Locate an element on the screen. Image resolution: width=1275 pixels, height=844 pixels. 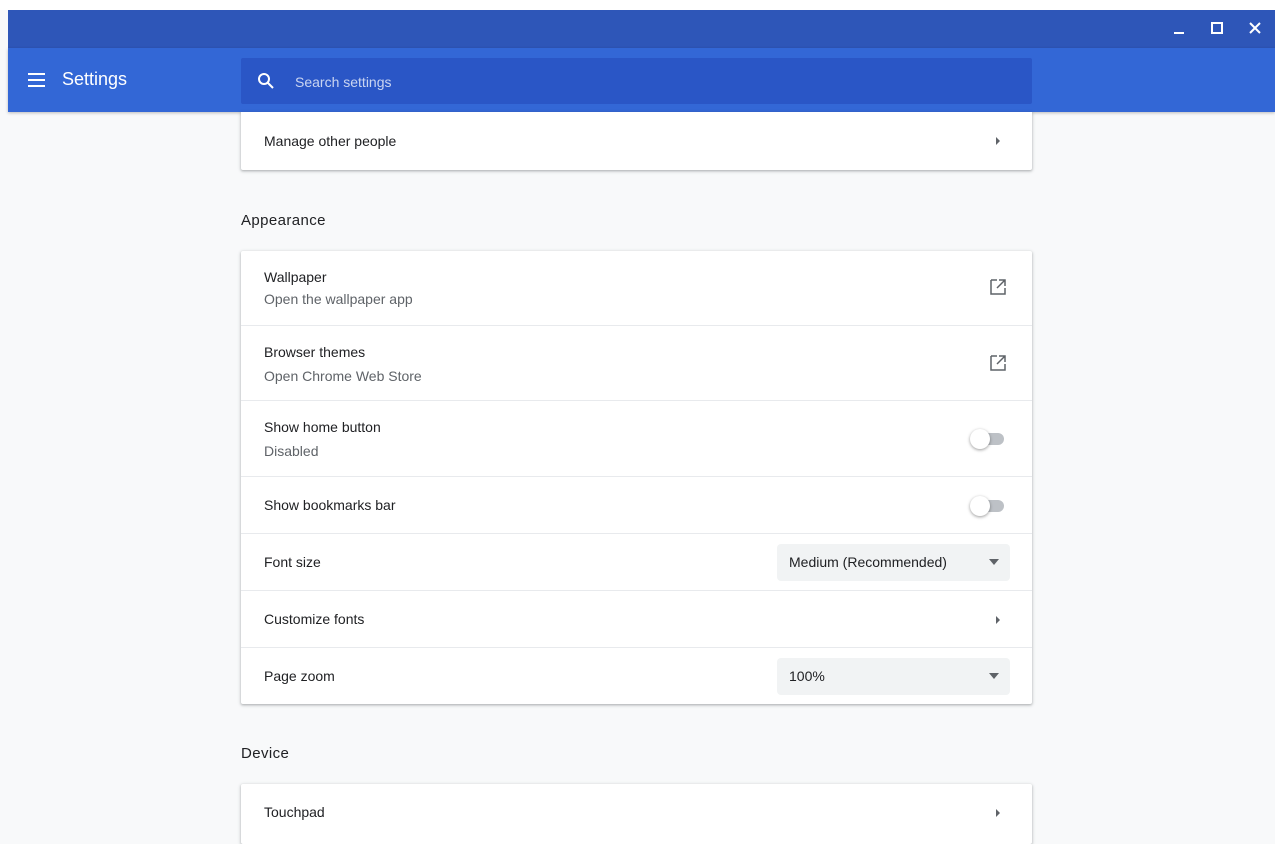
touchpad-row: Touchpad is located at coordinates (636, 813).